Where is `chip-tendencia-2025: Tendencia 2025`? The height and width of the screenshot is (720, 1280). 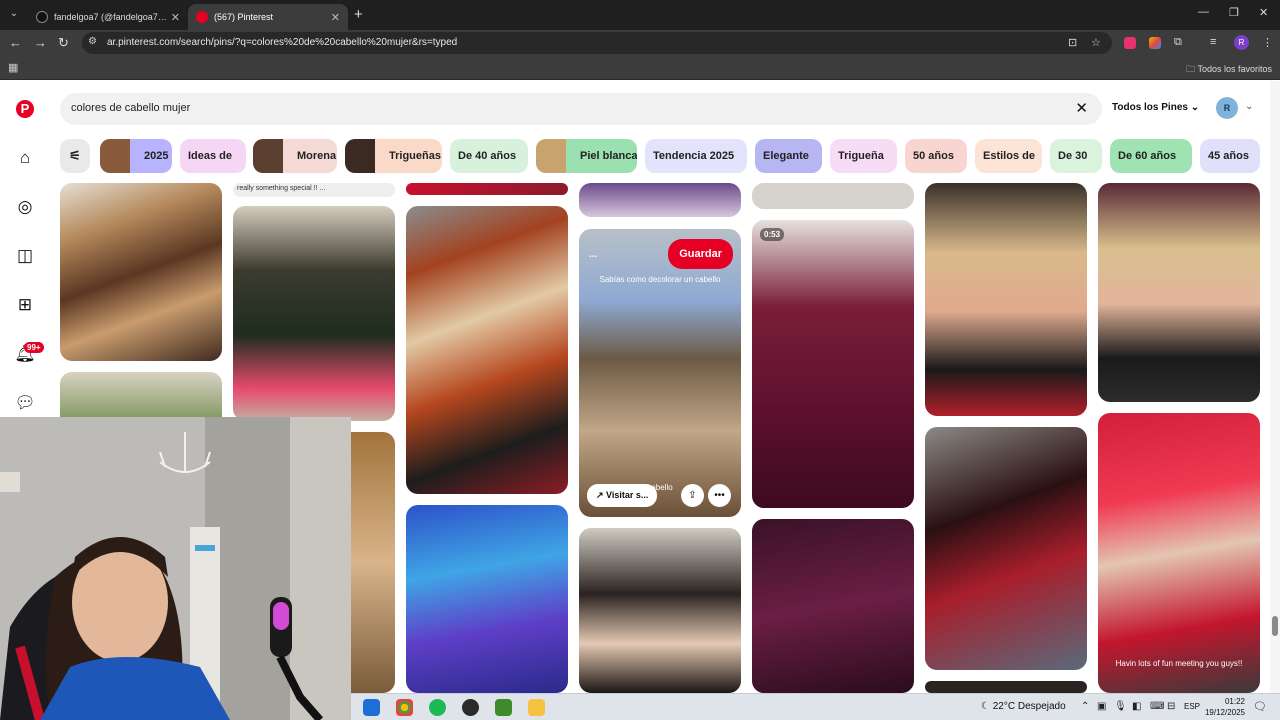 chip-tendencia-2025: Tendencia 2025 is located at coordinates (696, 156).